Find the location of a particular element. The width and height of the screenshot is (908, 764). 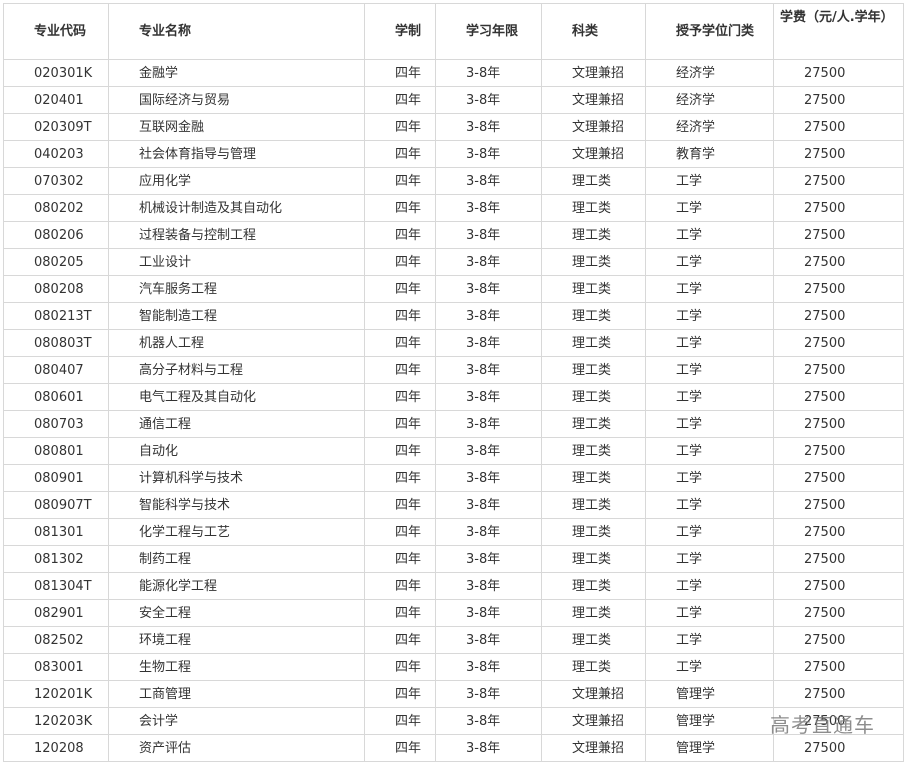

table-row: 080907T 智能科学与技术 四年 3-8年 理工类 工学 27500 is located at coordinates (453, 505).